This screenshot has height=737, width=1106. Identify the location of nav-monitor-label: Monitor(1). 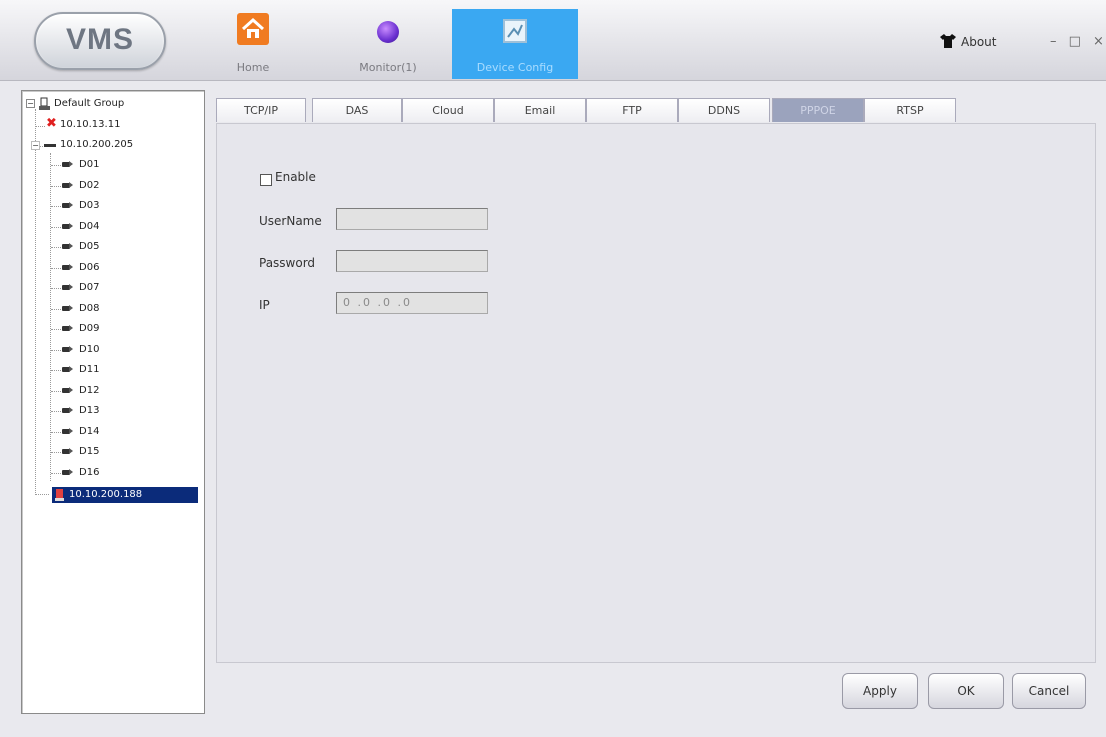
(388, 67).